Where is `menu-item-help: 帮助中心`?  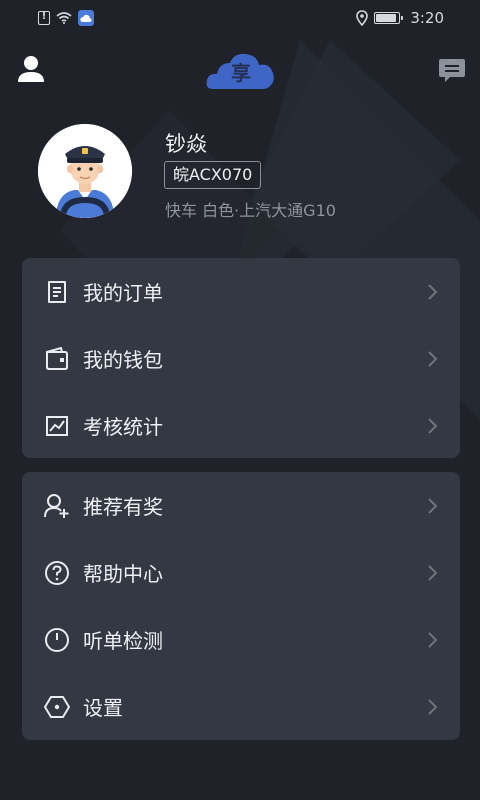 menu-item-help: 帮助中心 is located at coordinates (241, 572).